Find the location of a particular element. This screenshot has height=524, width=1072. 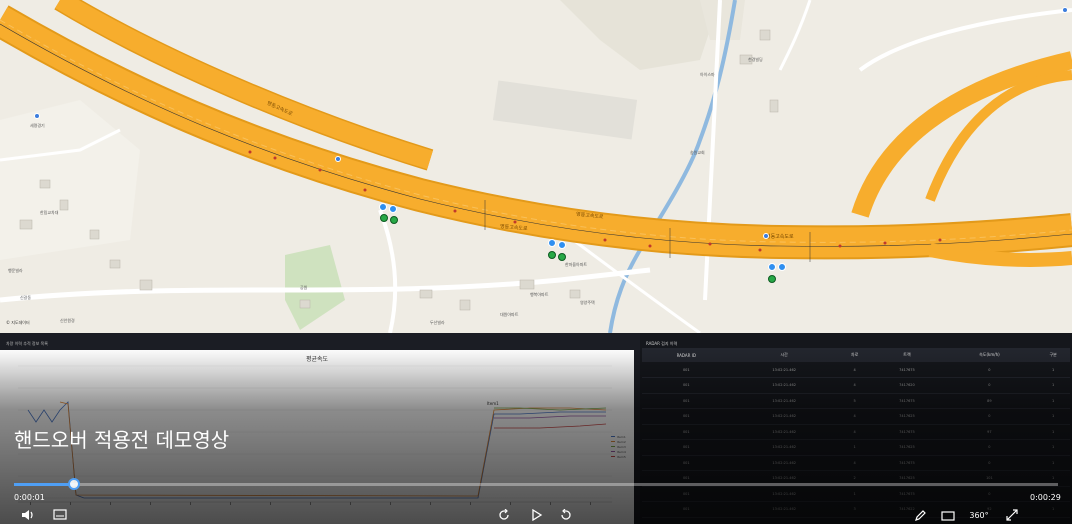

place-label: 신안원경 is located at coordinates (67, 320).